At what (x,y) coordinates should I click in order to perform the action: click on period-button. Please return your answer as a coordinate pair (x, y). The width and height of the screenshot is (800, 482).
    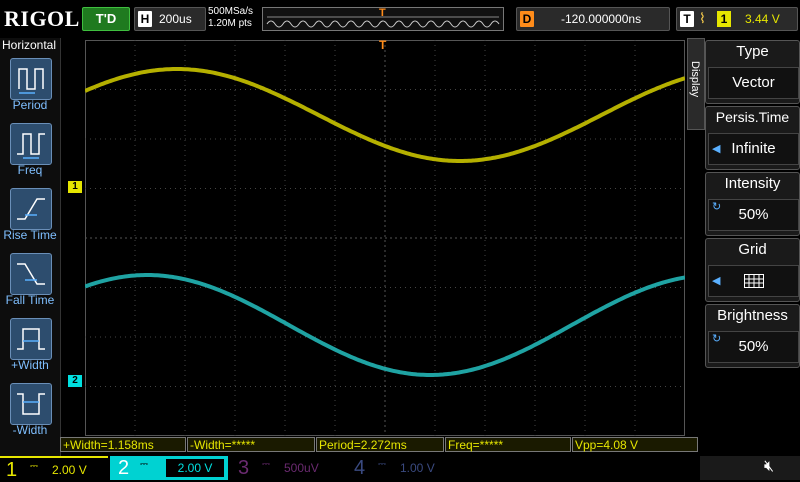
    Looking at the image, I should click on (31, 79).